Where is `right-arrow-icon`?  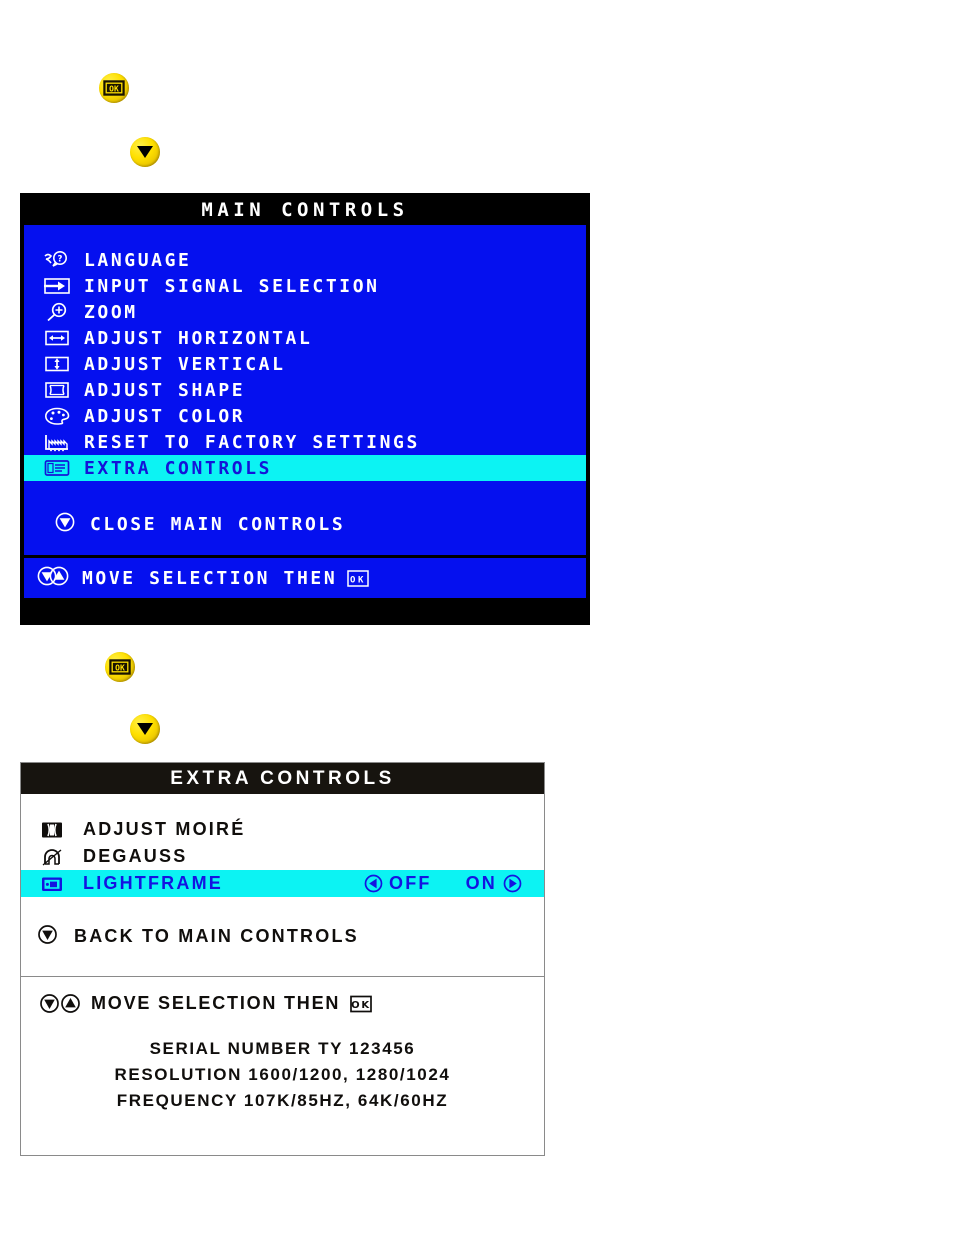
right-arrow-icon is located at coordinates (512, 883).